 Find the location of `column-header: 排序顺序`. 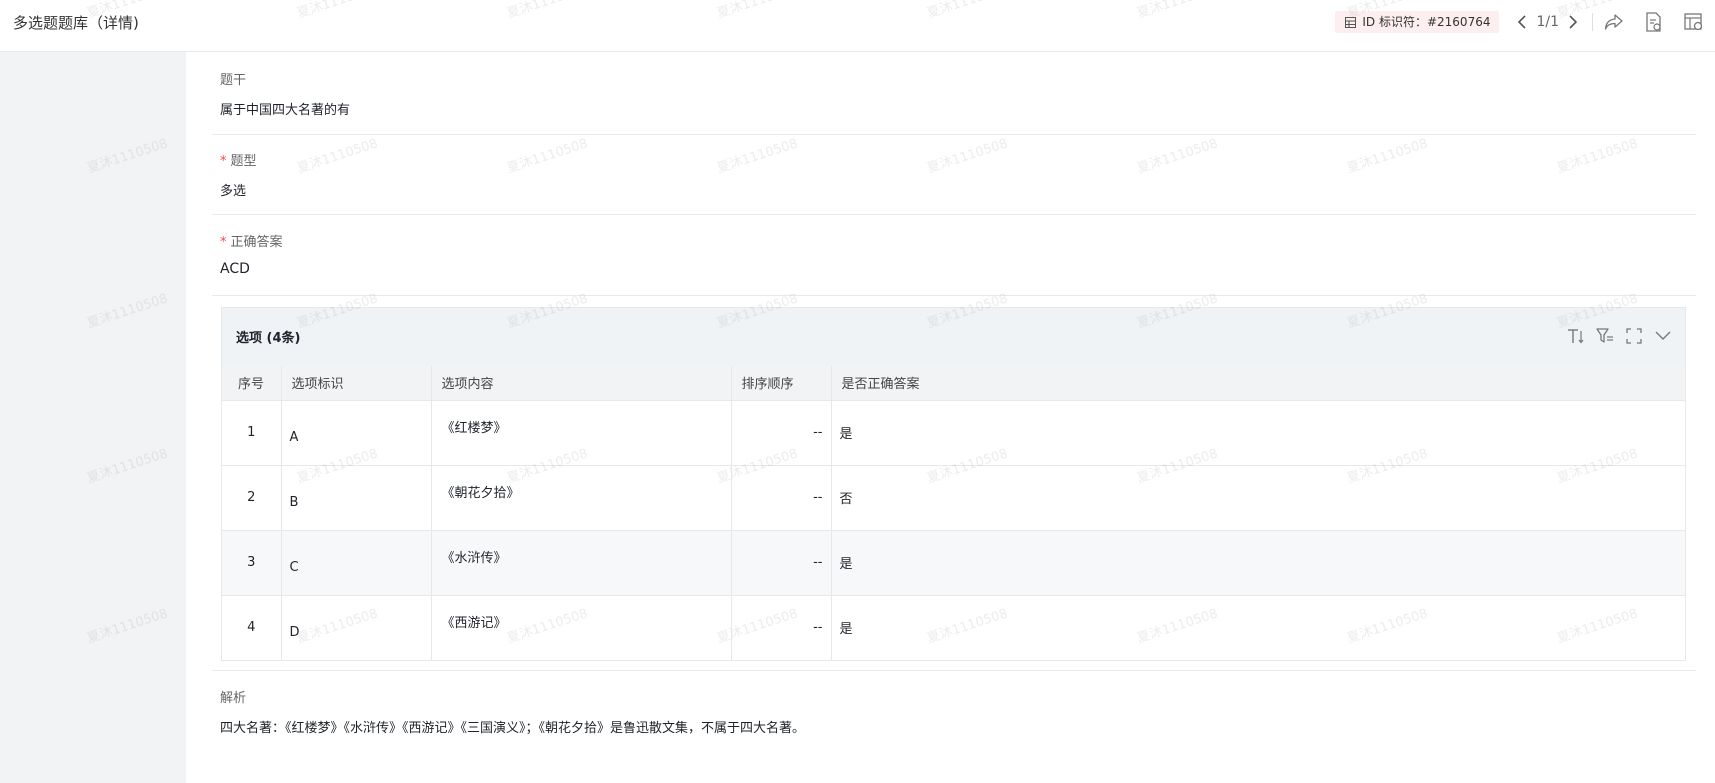

column-header: 排序顺序 is located at coordinates (781, 383).